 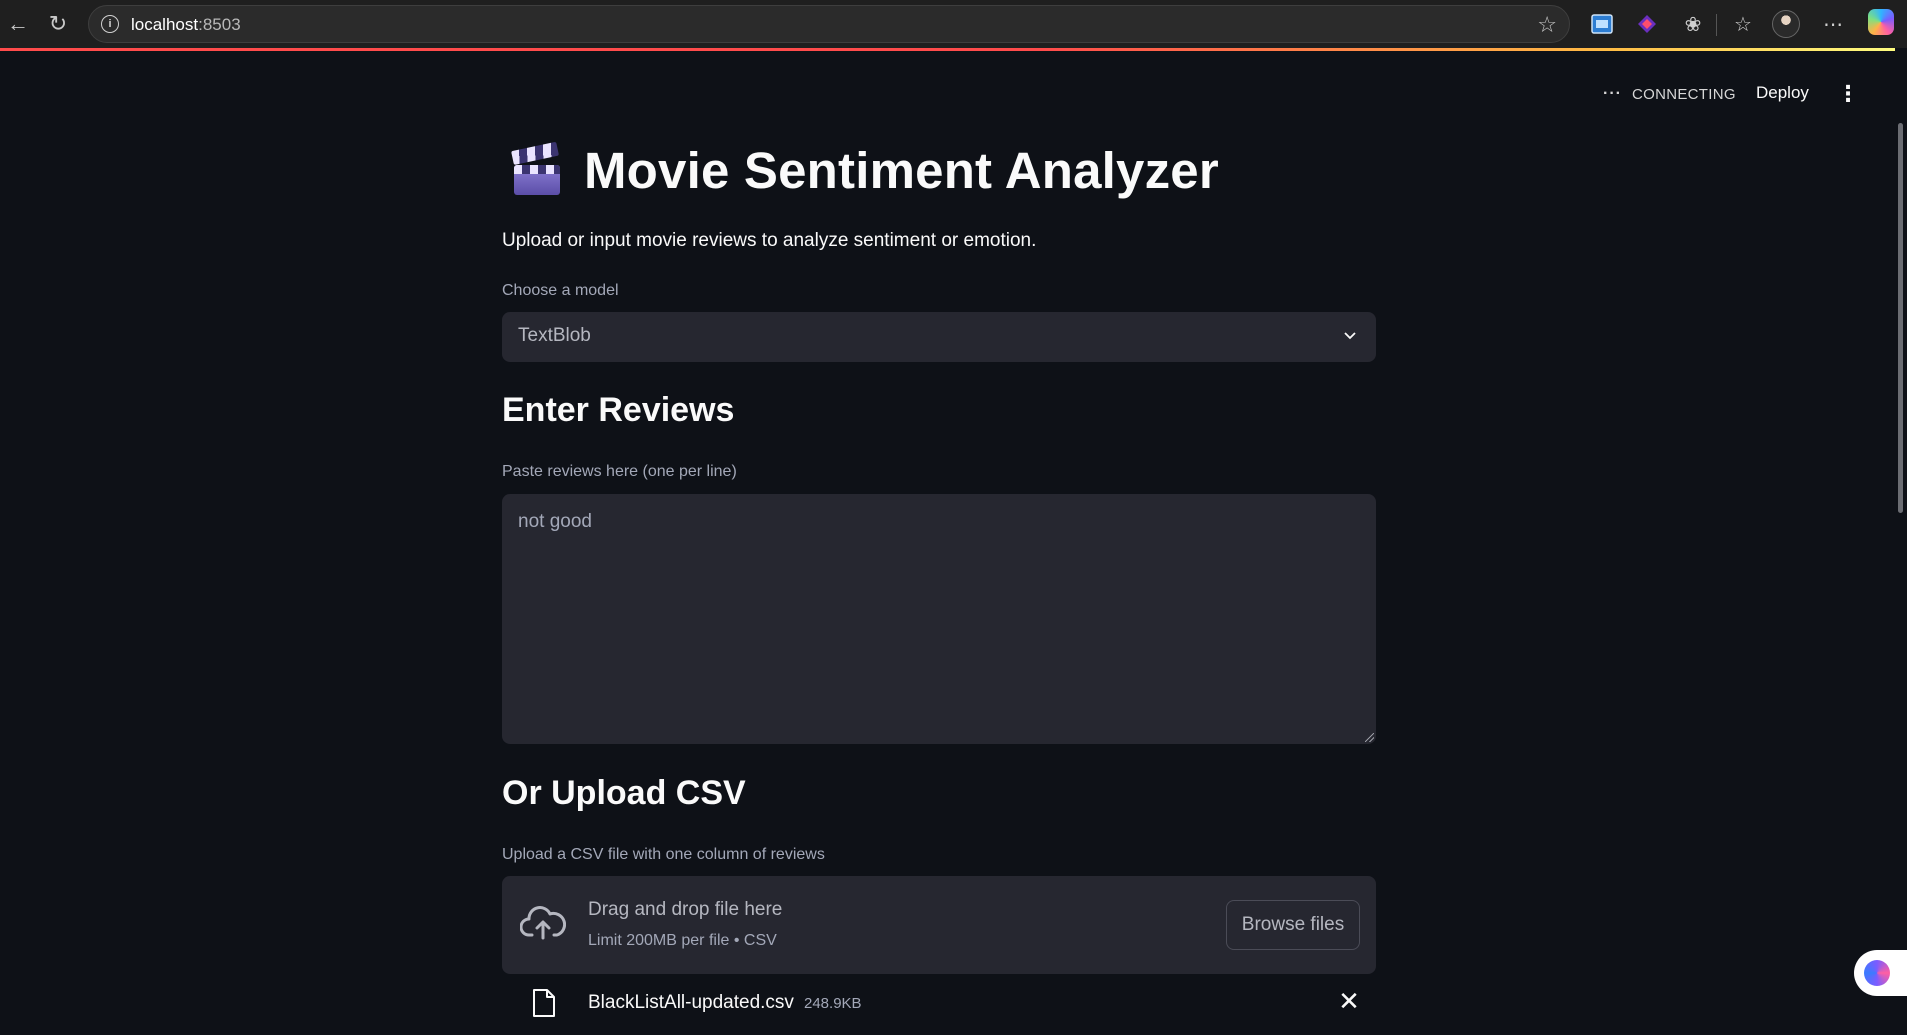 What do you see at coordinates (1693, 24) in the screenshot?
I see `extension-icon: ❀` at bounding box center [1693, 24].